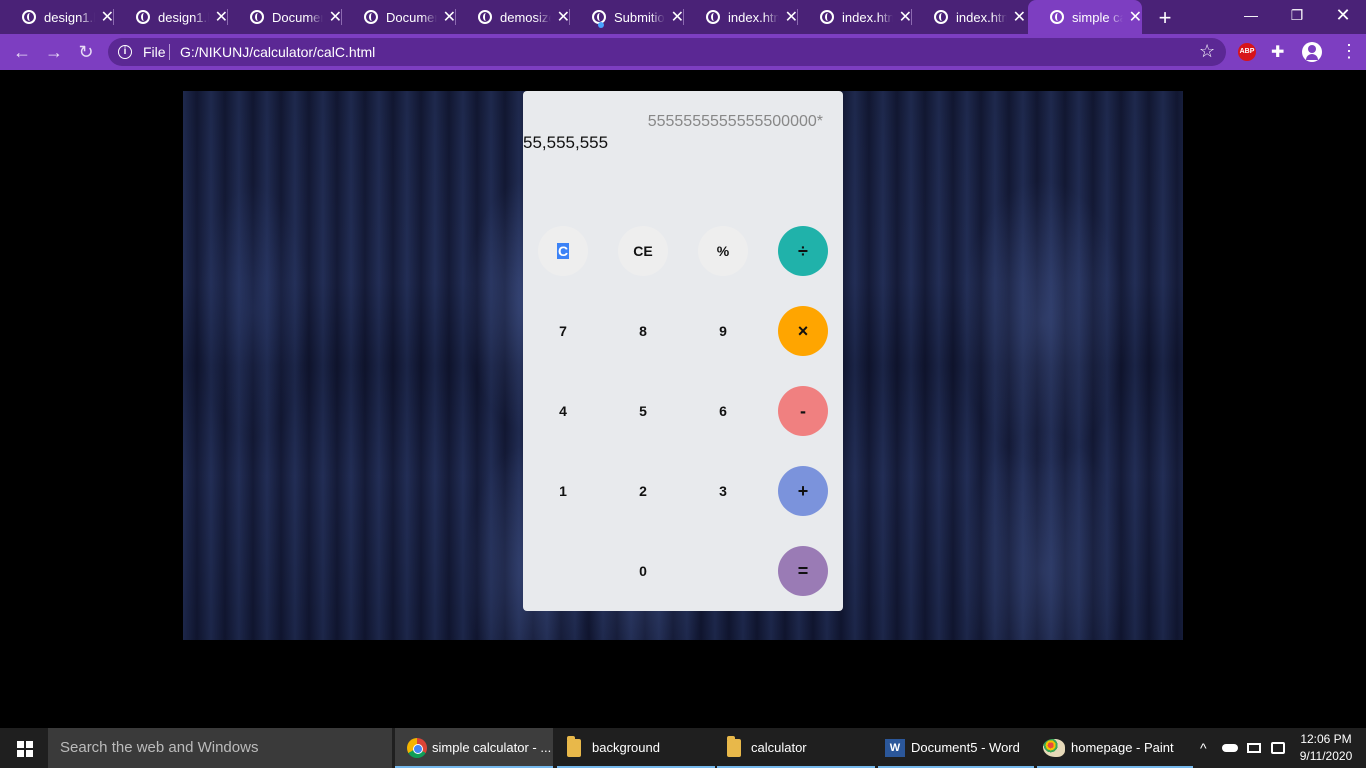  I want to click on tab-title: simple calculator, so click(1097, 17).